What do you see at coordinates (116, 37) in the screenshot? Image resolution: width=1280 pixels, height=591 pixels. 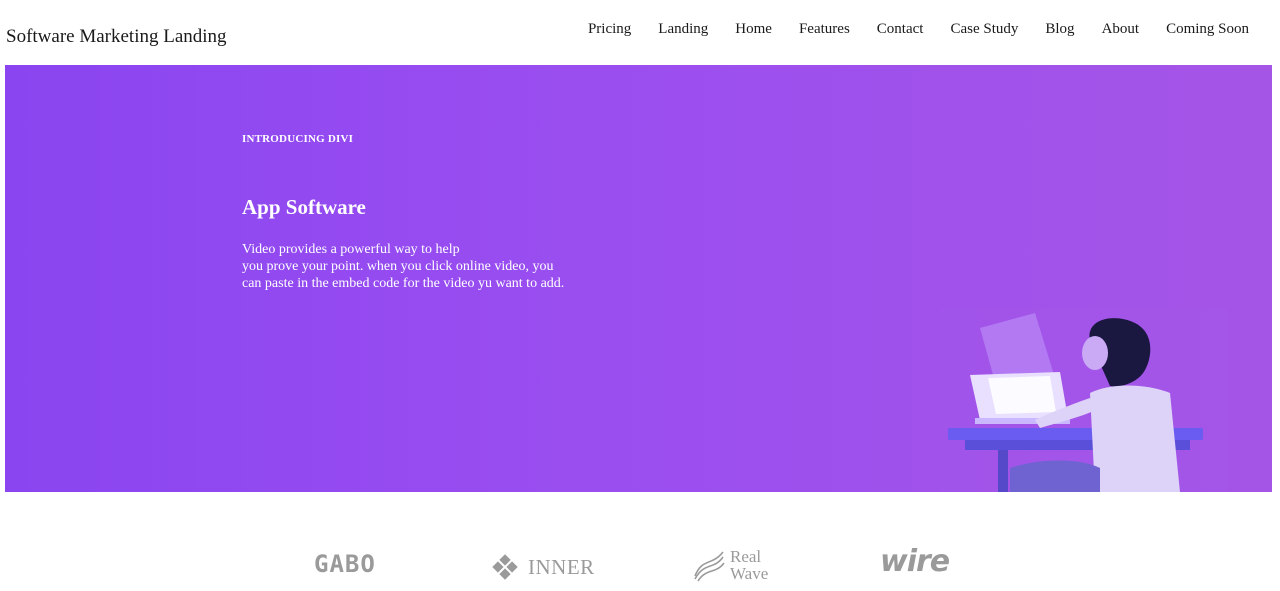 I see `site-title: Software Marketing Landing` at bounding box center [116, 37].